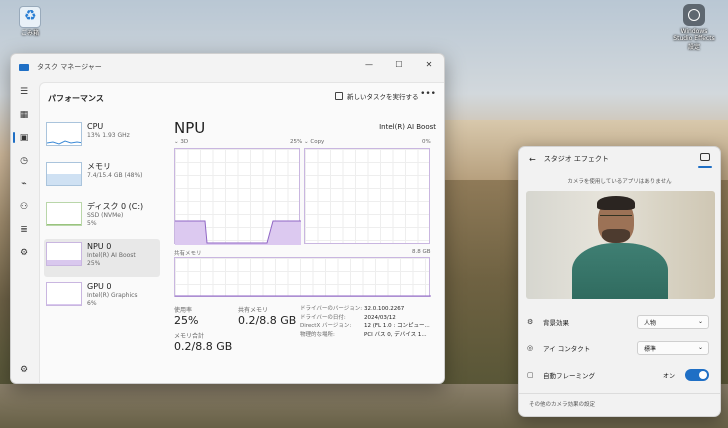  Describe the element at coordinates (64, 304) in the screenshot. I see `gpu-fill` at that location.